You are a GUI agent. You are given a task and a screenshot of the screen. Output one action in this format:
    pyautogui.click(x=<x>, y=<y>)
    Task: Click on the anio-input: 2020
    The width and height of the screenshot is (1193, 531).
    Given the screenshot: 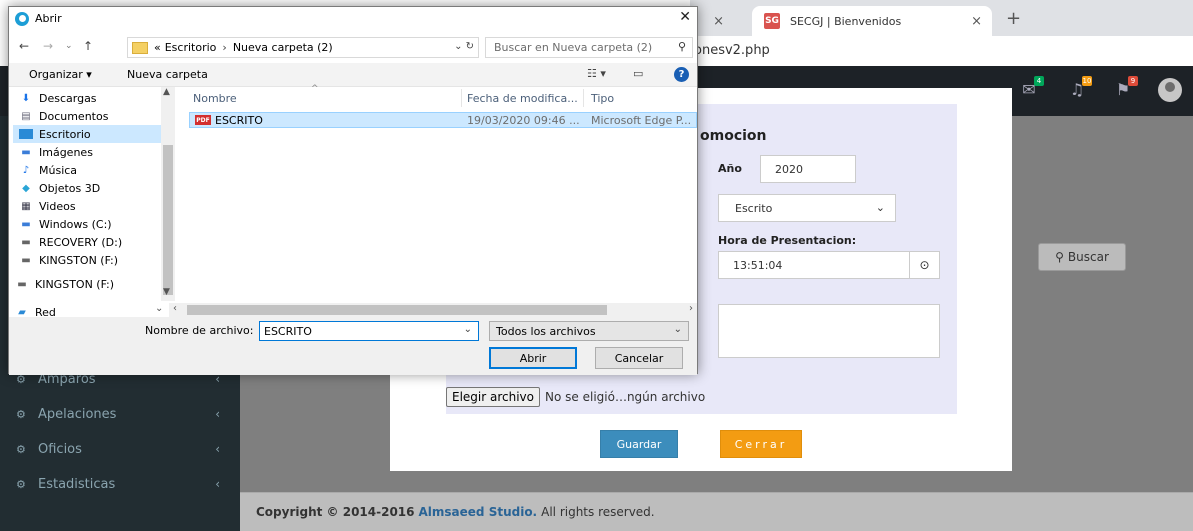 What is the action you would take?
    pyautogui.click(x=808, y=169)
    